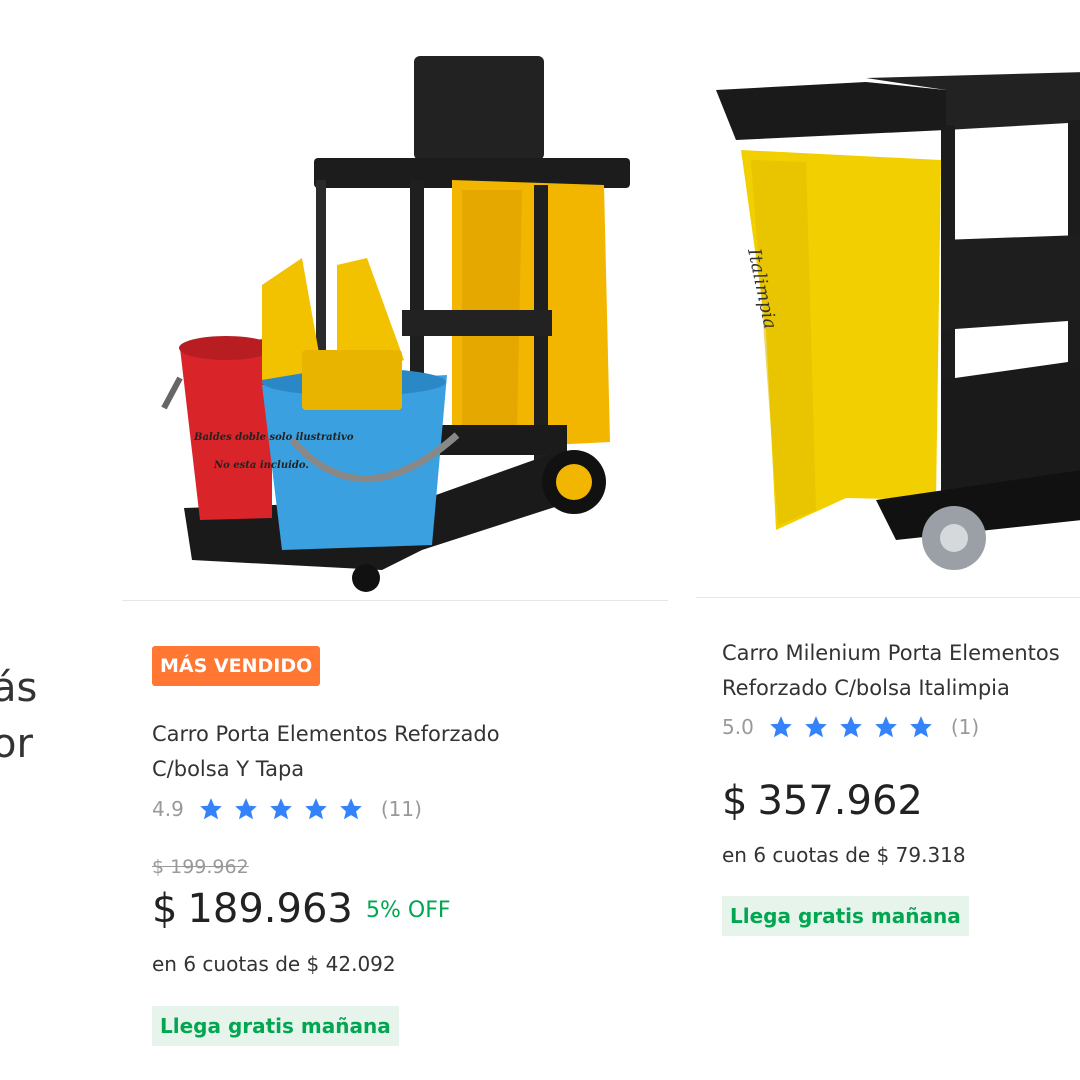  I want to click on image-overlay-text: Baldes doble solo ilustrativo, so click(273, 437).